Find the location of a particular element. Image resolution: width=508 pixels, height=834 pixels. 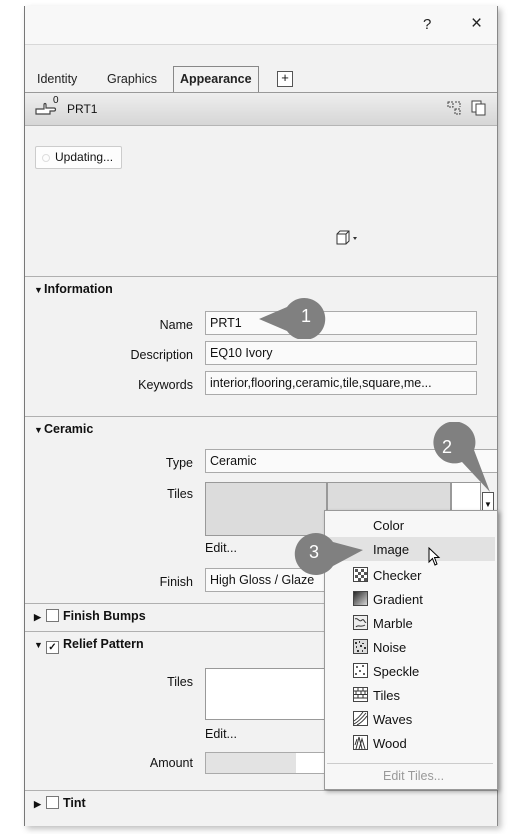

menu-item-label: Gradient is located at coordinates (398, 599).